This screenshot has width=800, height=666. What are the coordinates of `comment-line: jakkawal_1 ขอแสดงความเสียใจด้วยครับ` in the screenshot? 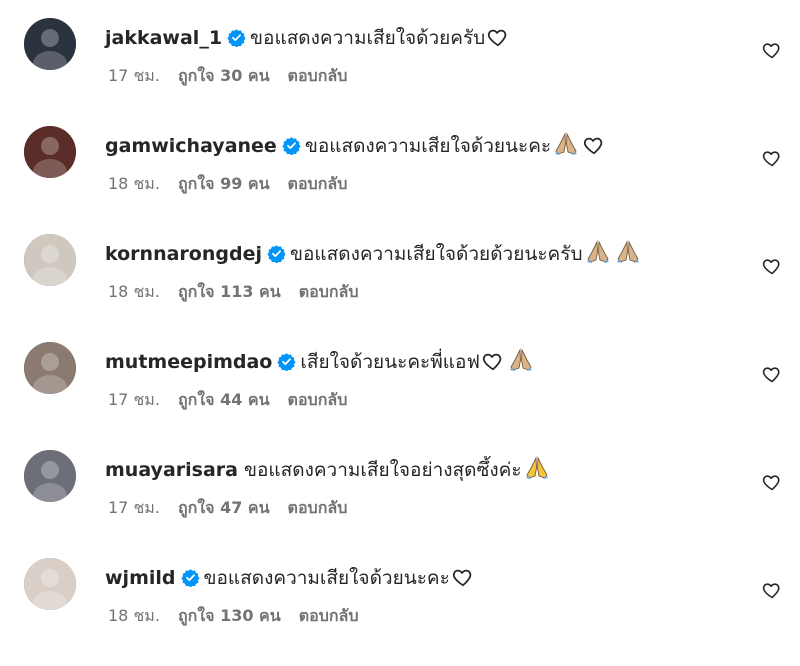 It's located at (307, 40).